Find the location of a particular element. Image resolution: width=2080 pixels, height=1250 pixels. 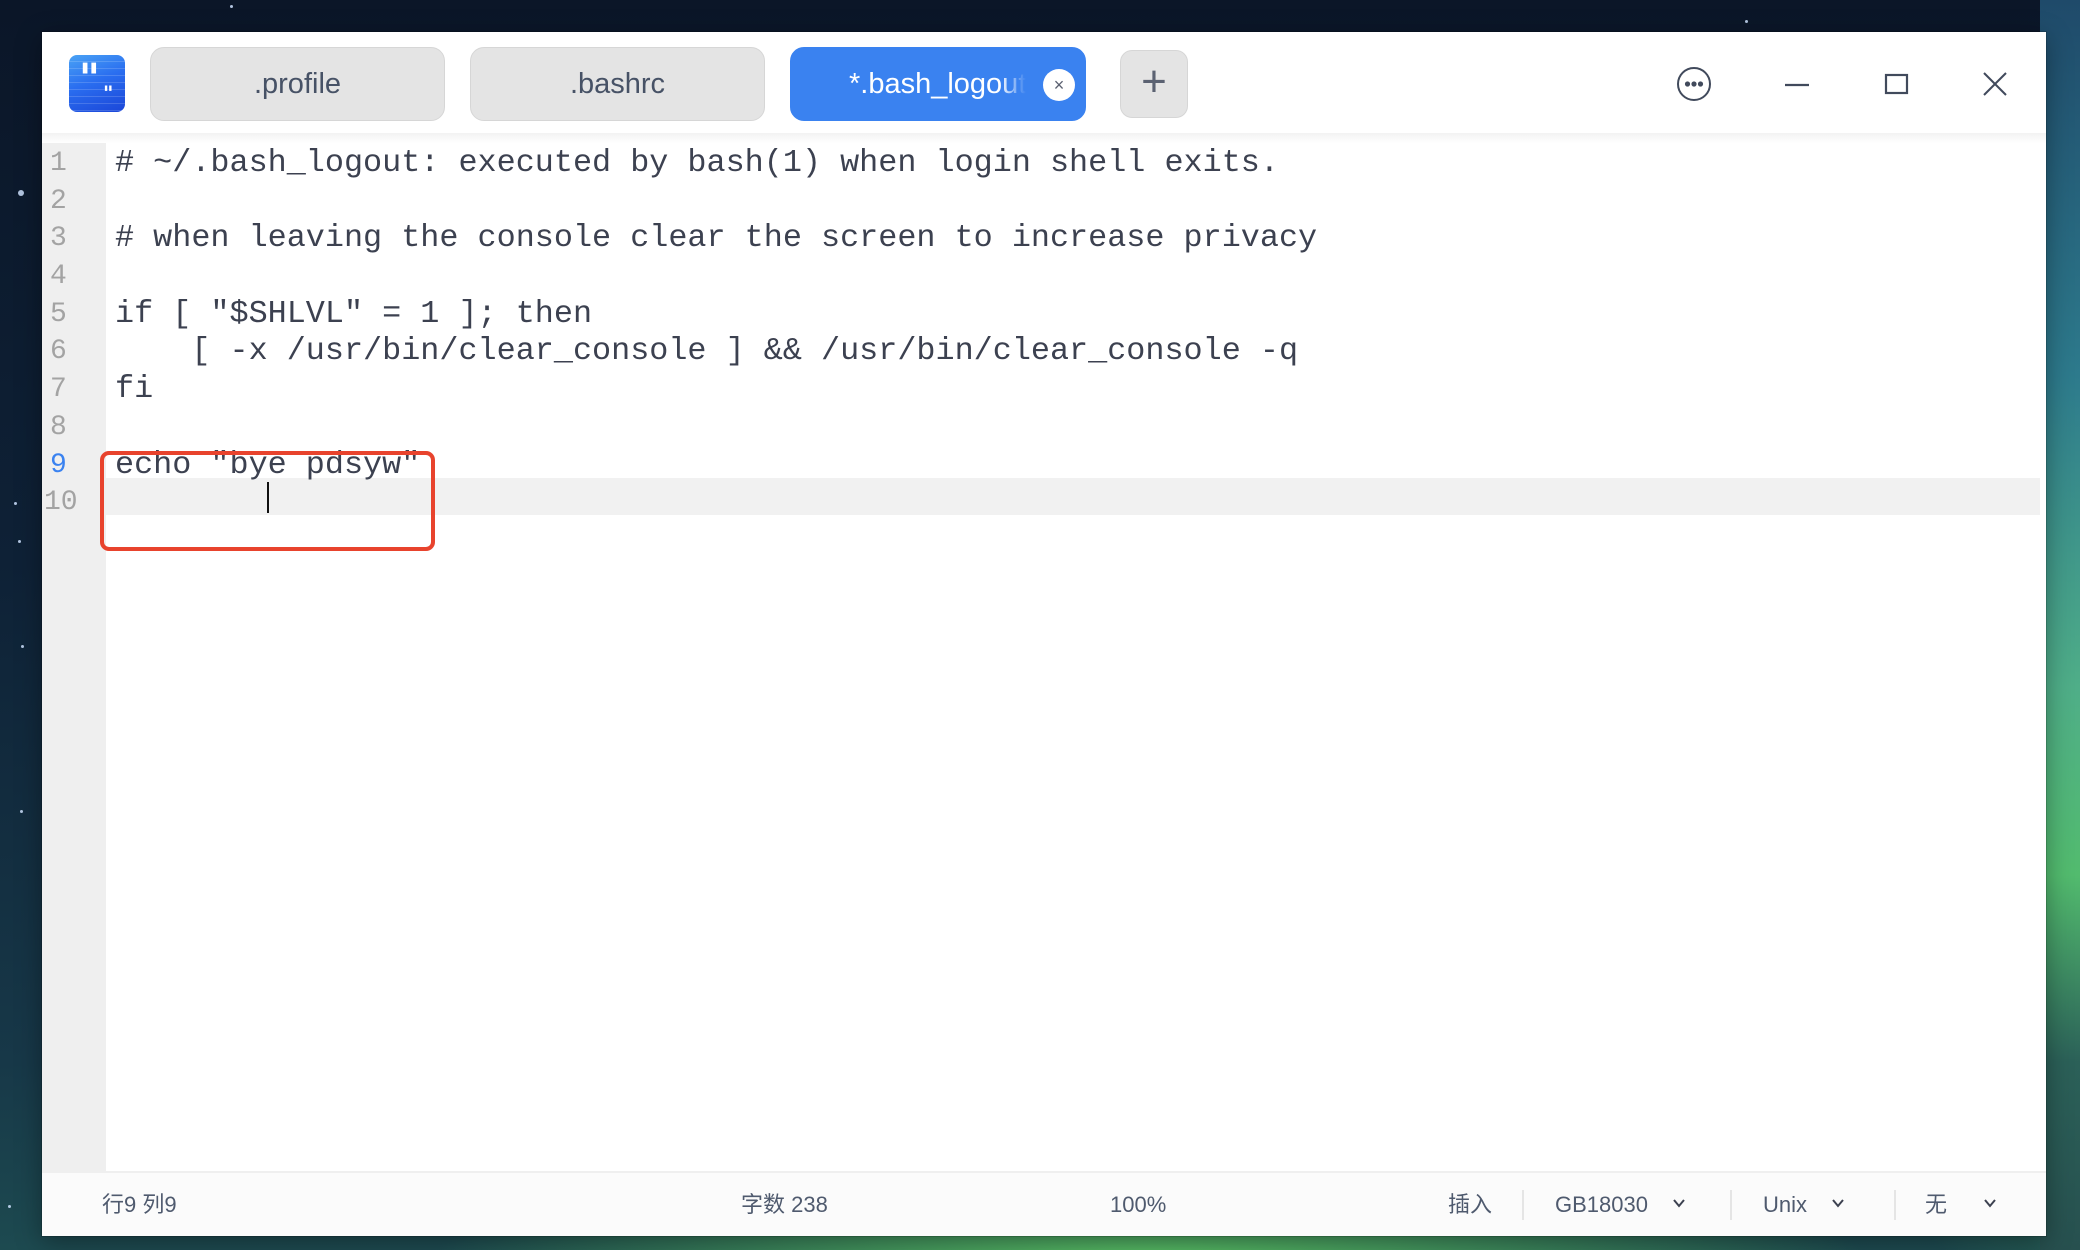

maximize-button is located at coordinates (1897, 84).